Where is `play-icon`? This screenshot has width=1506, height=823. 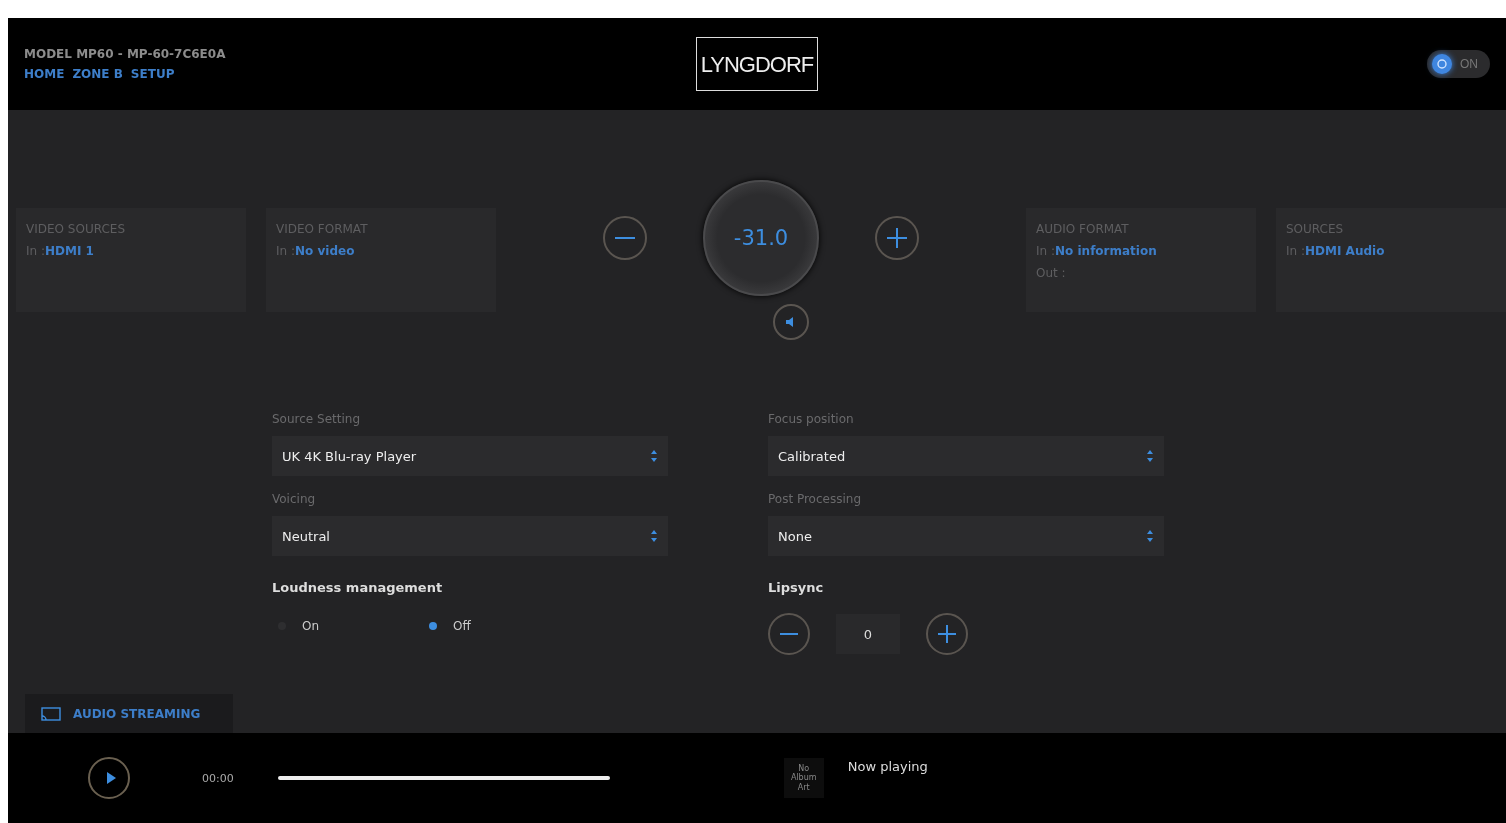 play-icon is located at coordinates (110, 778).